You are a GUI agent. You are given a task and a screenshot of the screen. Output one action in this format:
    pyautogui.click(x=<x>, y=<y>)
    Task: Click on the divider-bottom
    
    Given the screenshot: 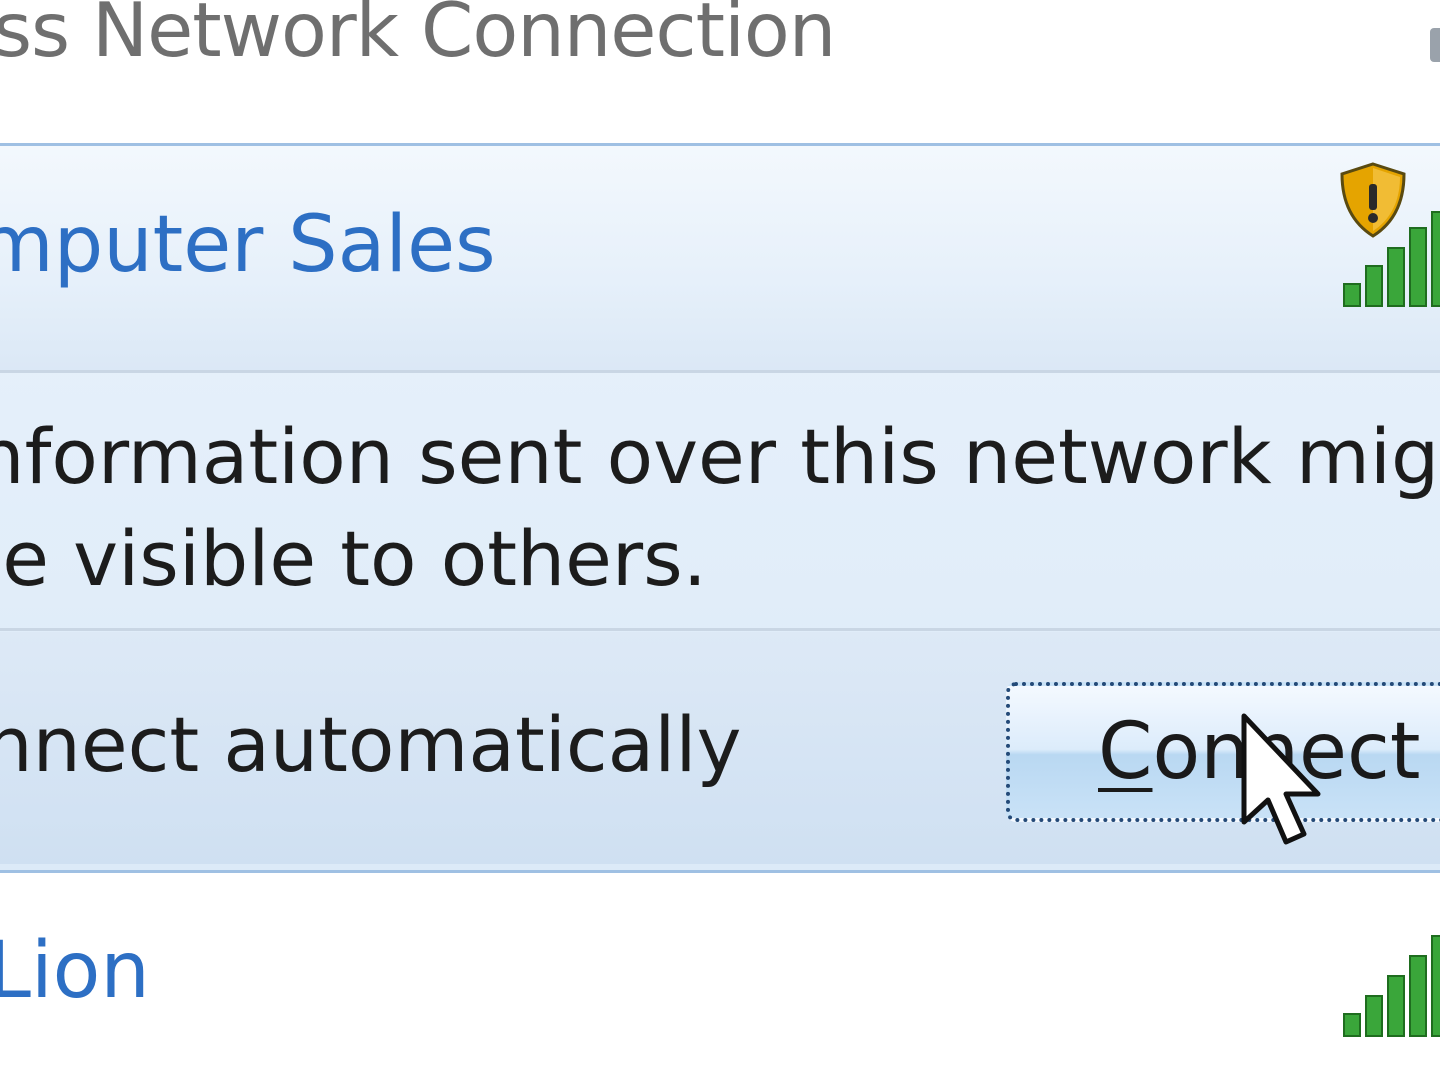 What is the action you would take?
    pyautogui.click(x=720, y=629)
    